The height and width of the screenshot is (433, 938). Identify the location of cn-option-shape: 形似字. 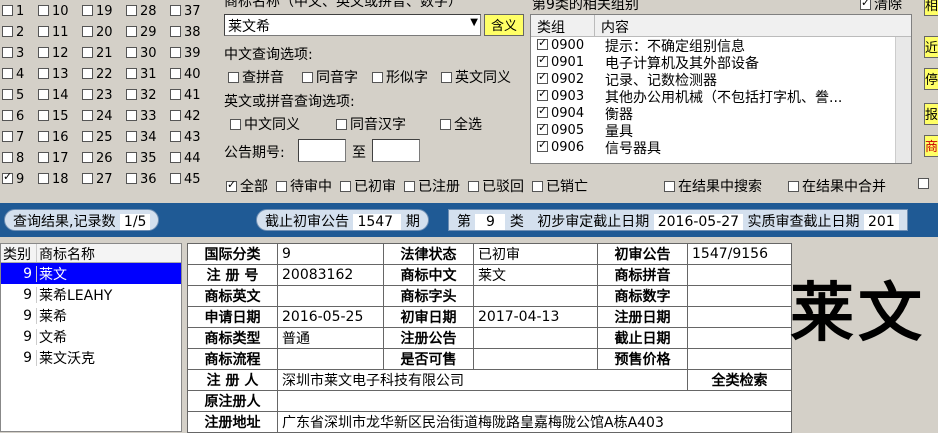
(400, 77).